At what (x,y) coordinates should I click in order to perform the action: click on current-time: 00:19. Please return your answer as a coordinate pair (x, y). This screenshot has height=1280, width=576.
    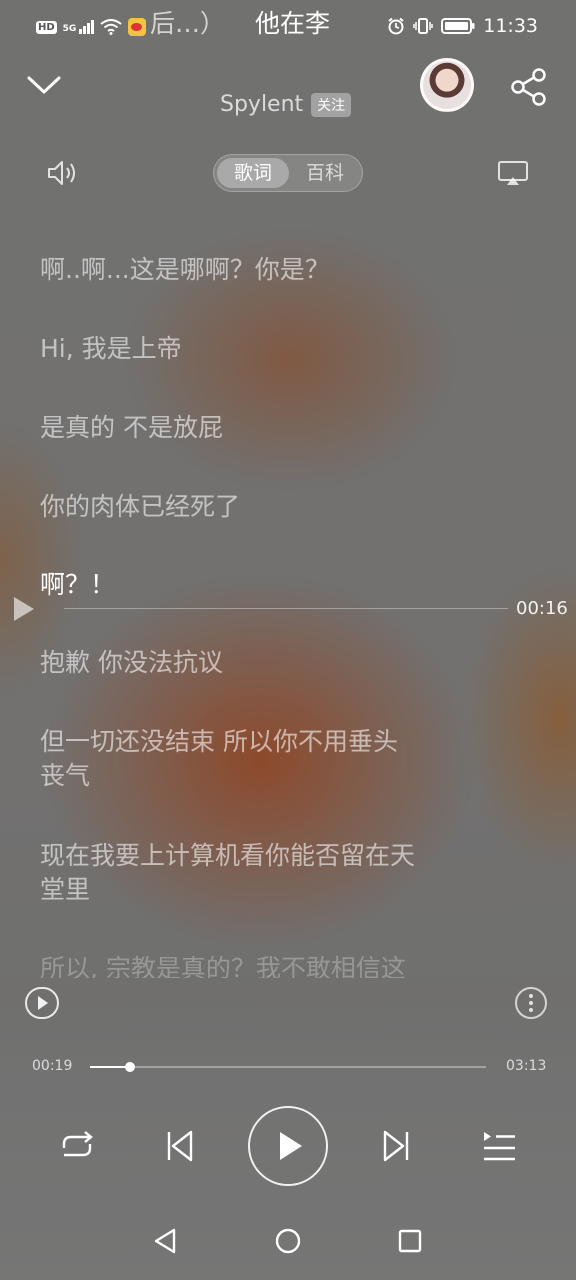
    Looking at the image, I should click on (52, 1066).